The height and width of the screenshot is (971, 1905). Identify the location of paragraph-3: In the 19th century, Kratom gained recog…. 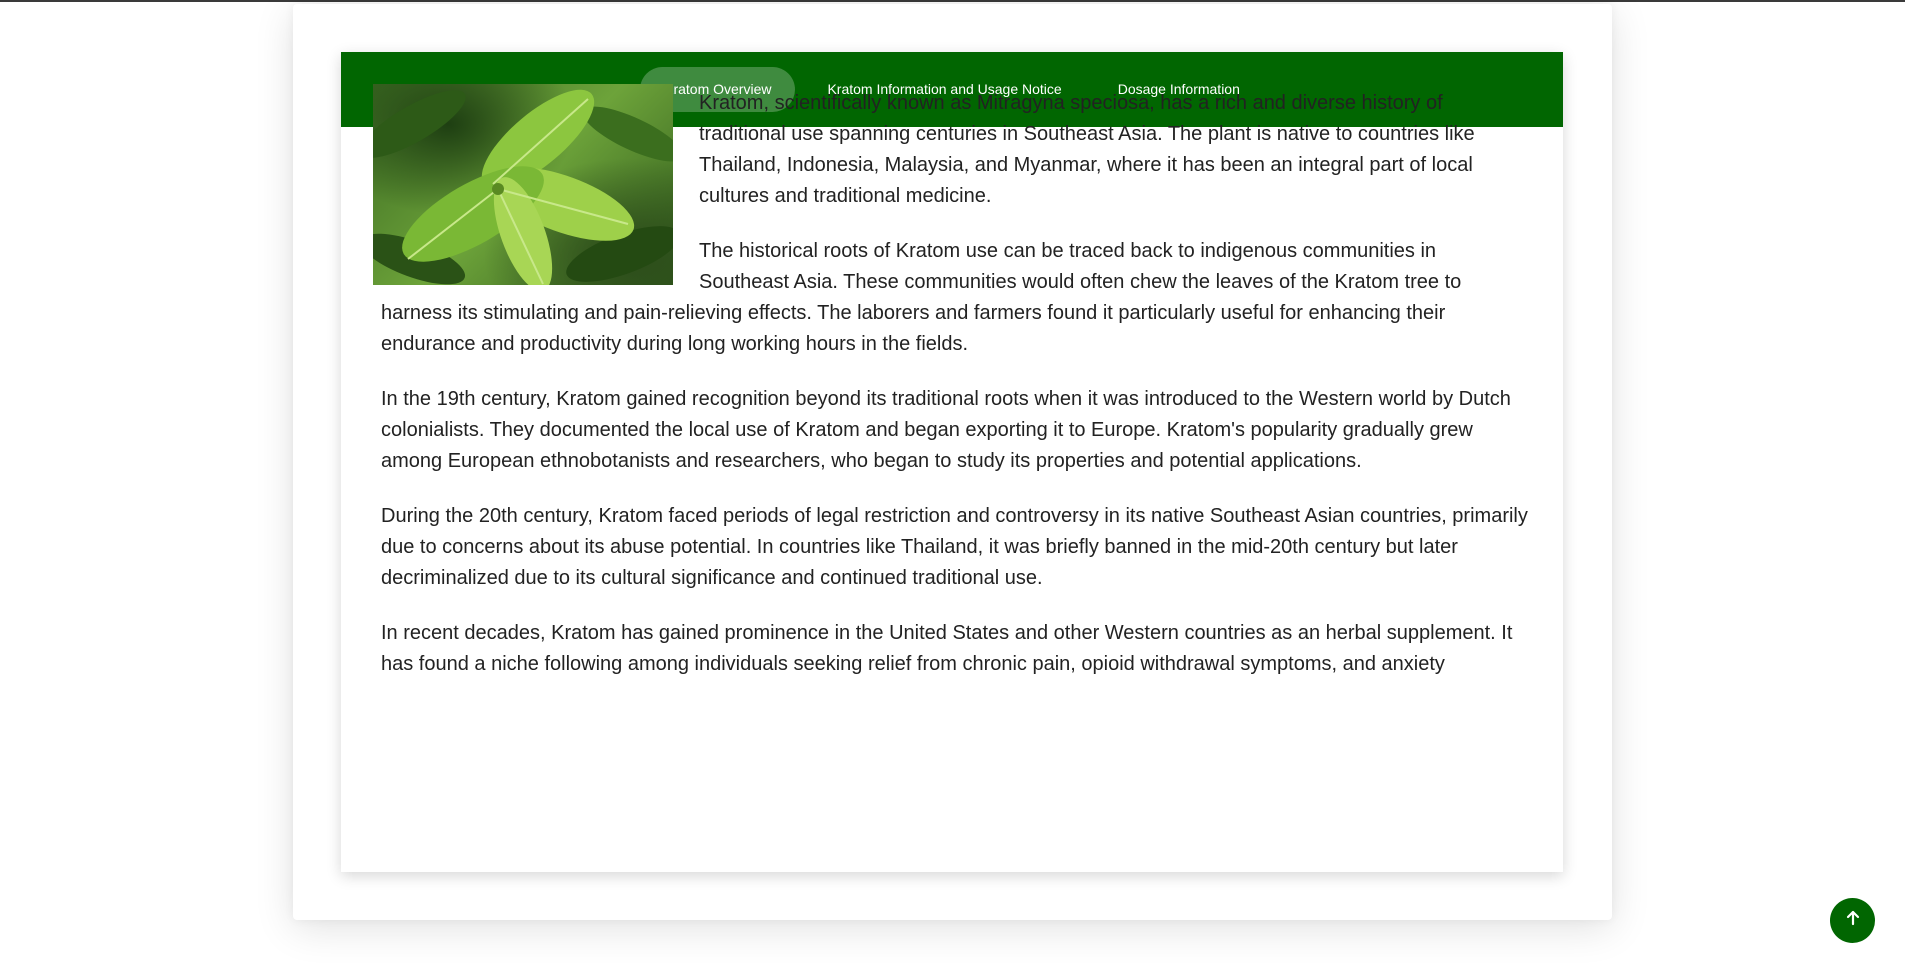
(946, 430).